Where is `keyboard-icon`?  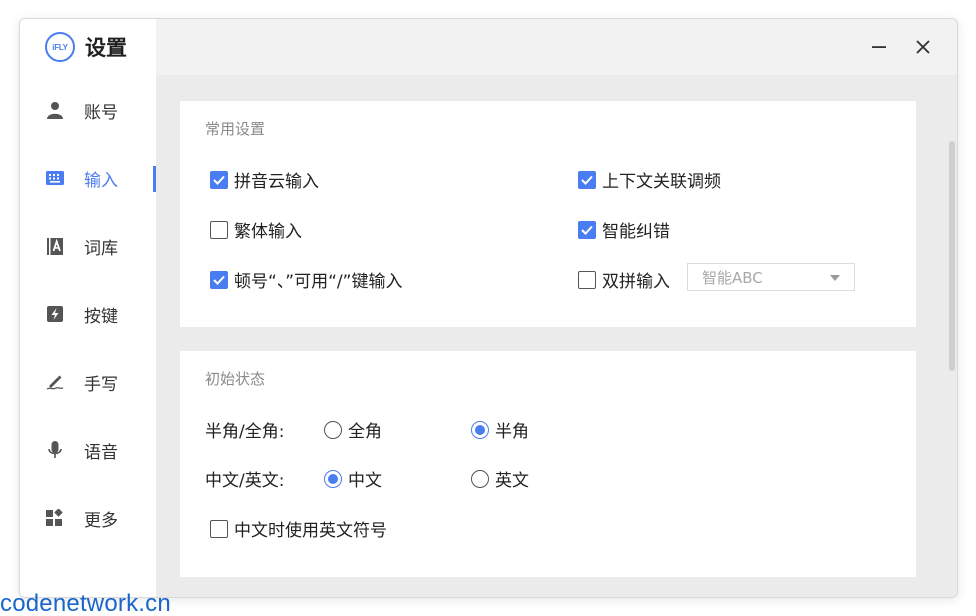
keyboard-icon is located at coordinates (55, 178).